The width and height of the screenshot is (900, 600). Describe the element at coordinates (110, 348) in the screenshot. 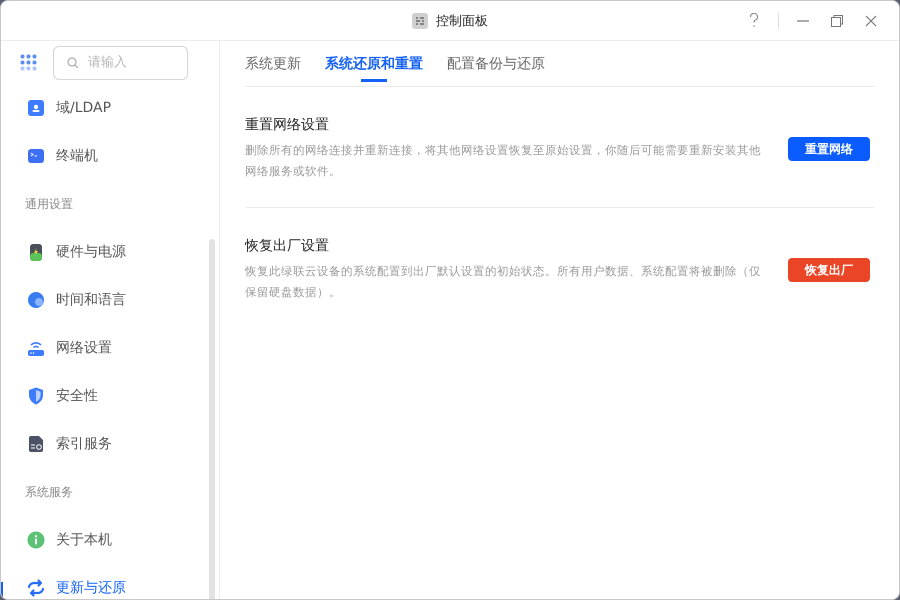

I see `sidebar-item: 网络设置` at that location.